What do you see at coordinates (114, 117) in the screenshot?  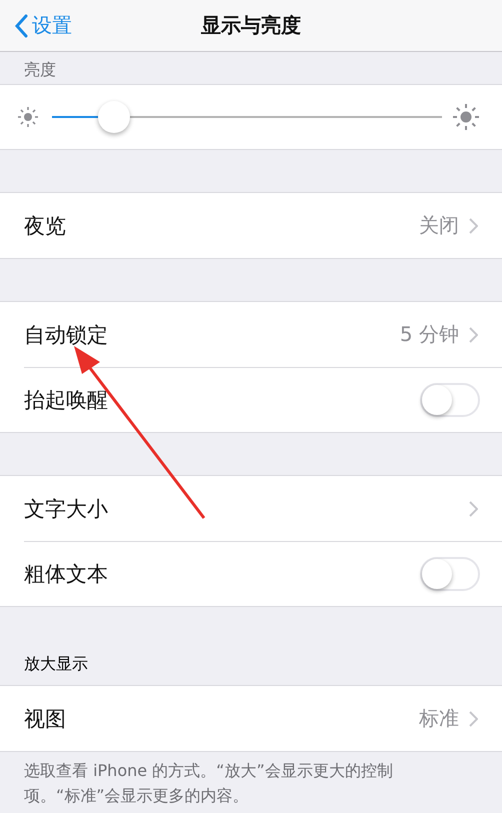 I see `slider-thumb` at bounding box center [114, 117].